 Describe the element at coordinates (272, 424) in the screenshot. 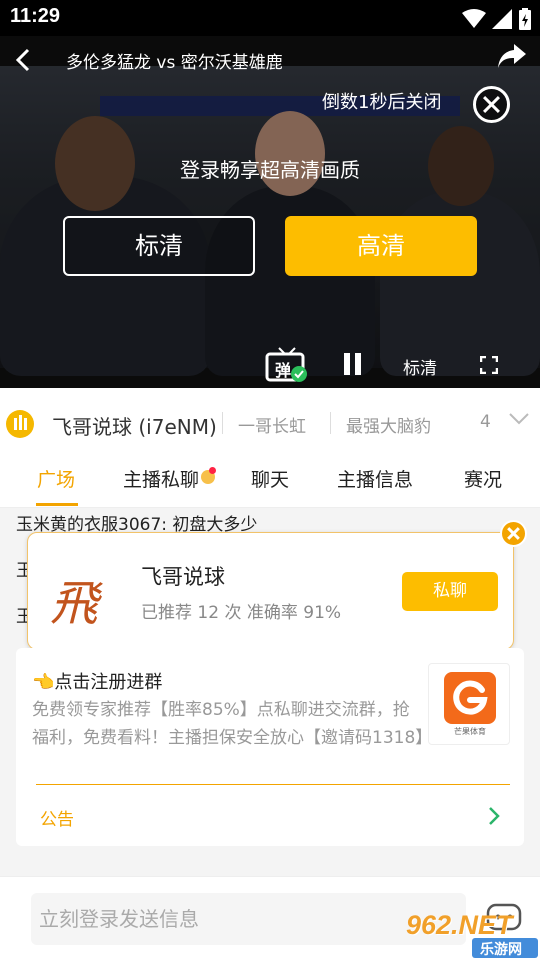

I see `anchor-other-1: 一哥长虹` at that location.